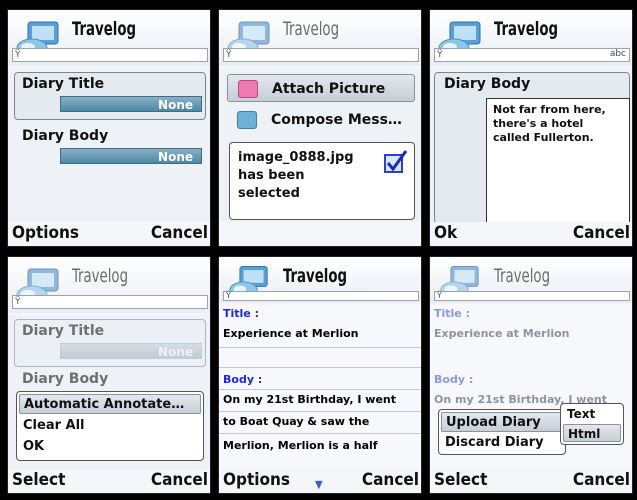  I want to click on body-line: there's a hotel, so click(538, 123).